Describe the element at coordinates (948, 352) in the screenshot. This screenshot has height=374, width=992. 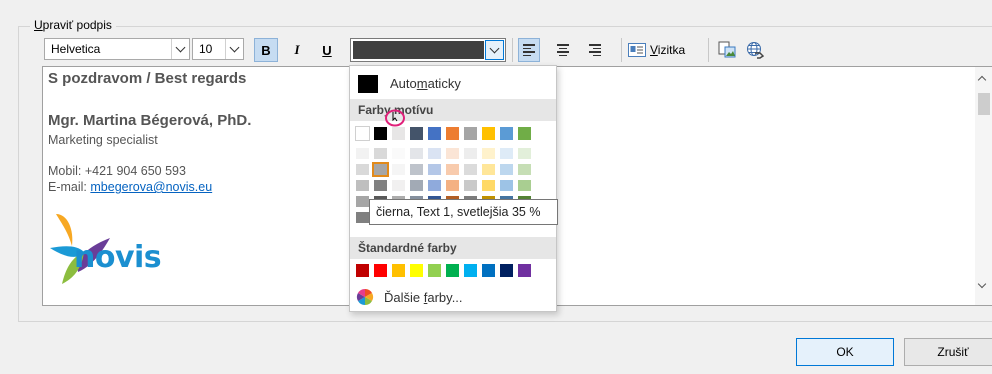
I see `cancel-button: Zrušiť` at that location.